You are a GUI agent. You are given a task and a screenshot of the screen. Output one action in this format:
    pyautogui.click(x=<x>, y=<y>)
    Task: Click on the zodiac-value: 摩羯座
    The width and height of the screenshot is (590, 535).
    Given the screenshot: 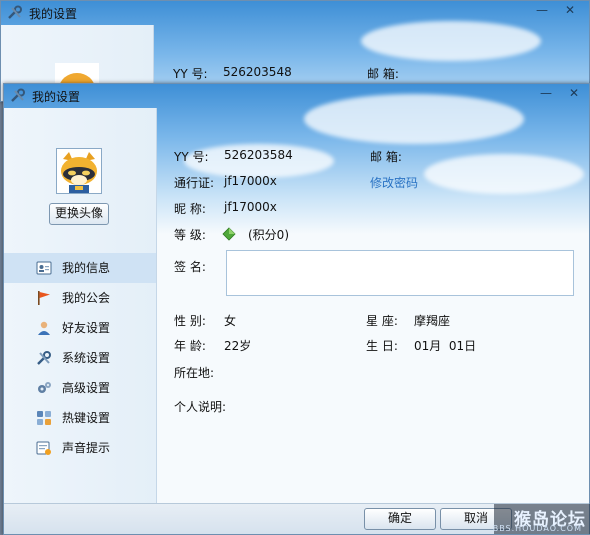 What is the action you would take?
    pyautogui.click(x=432, y=321)
    